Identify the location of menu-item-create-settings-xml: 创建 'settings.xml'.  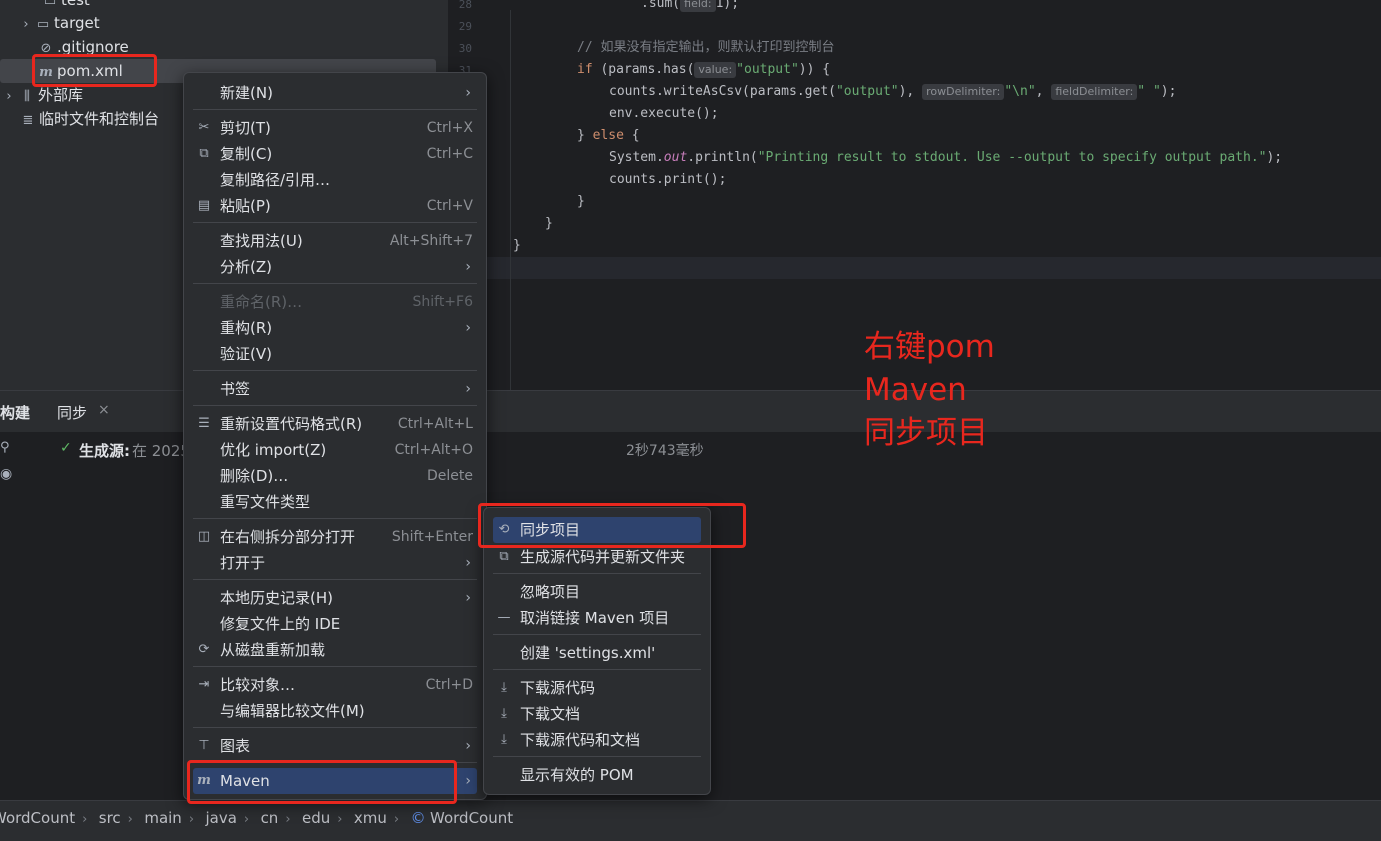
(597, 653).